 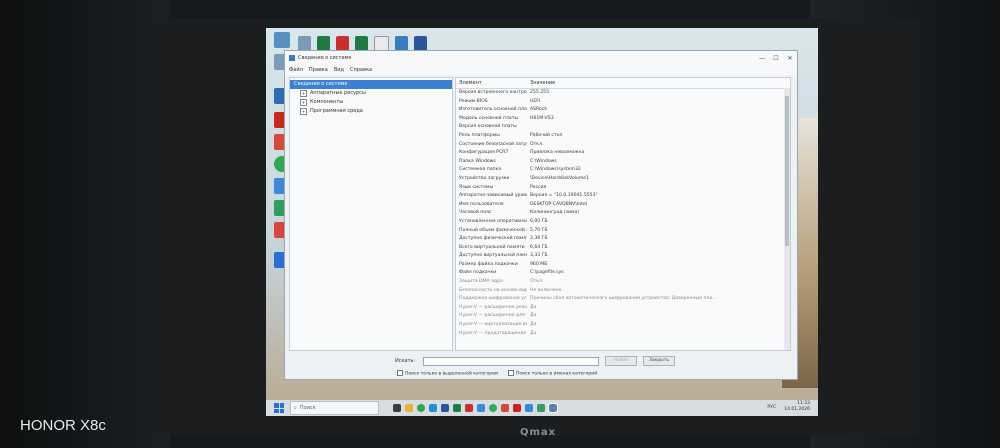 I want to click on table-row: Hyper-V — расширения режи... Да, so click(x=623, y=308).